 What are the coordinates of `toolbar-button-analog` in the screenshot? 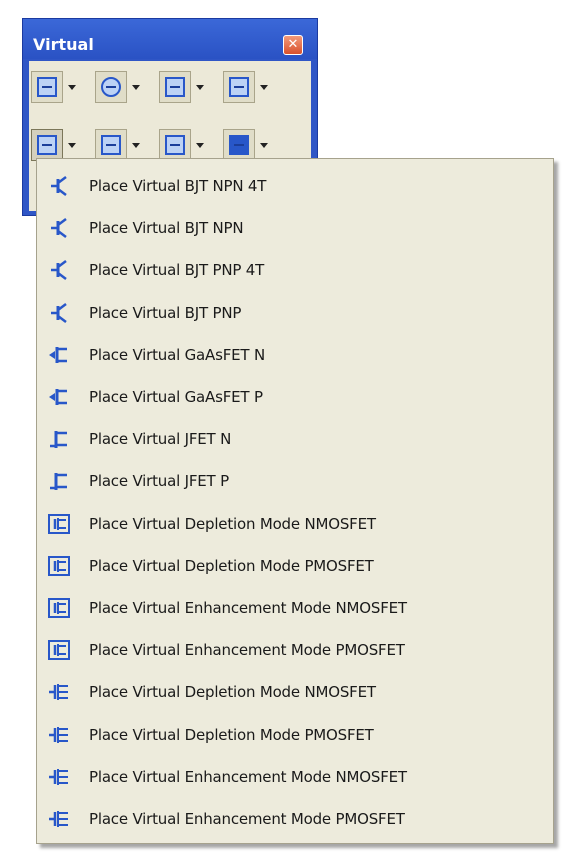 It's located at (111, 145).